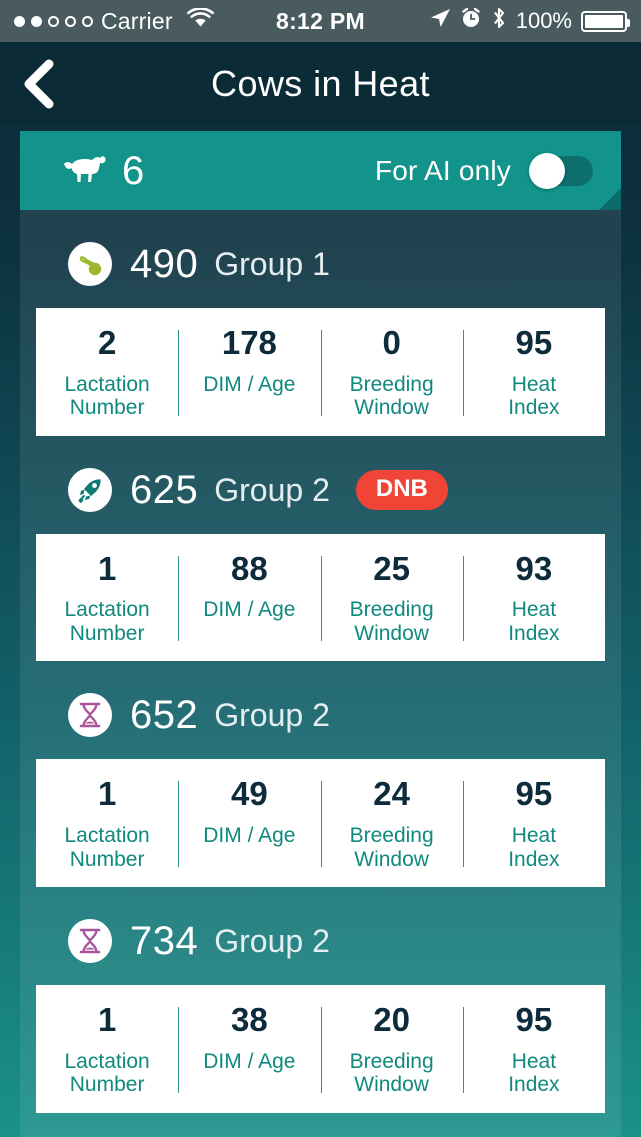  What do you see at coordinates (547, 170) in the screenshot?
I see `toggle-knob` at bounding box center [547, 170].